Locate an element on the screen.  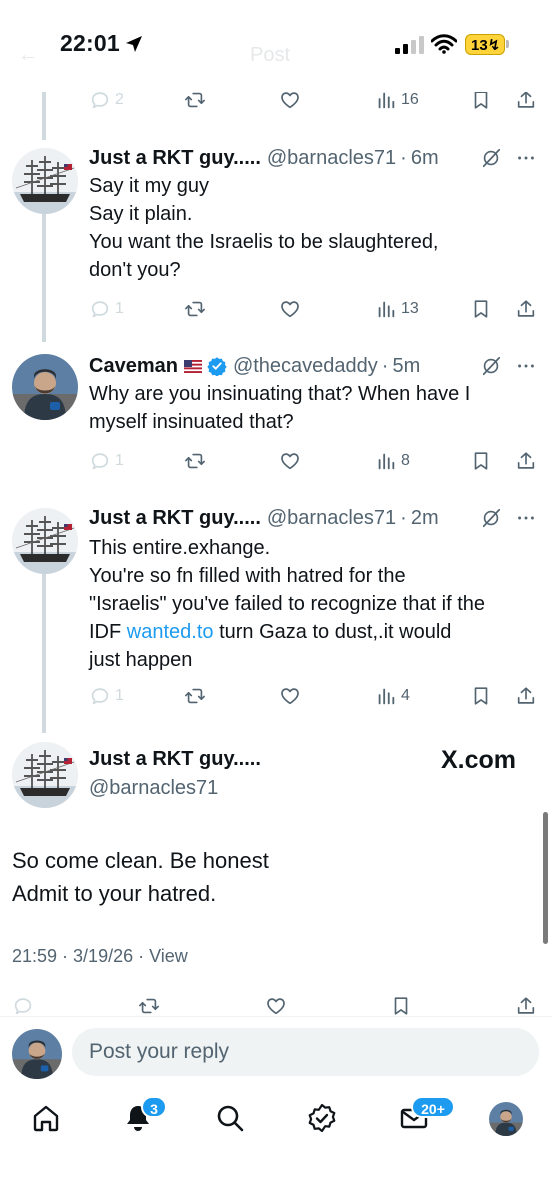
views-button: 13 is located at coordinates (397, 309).